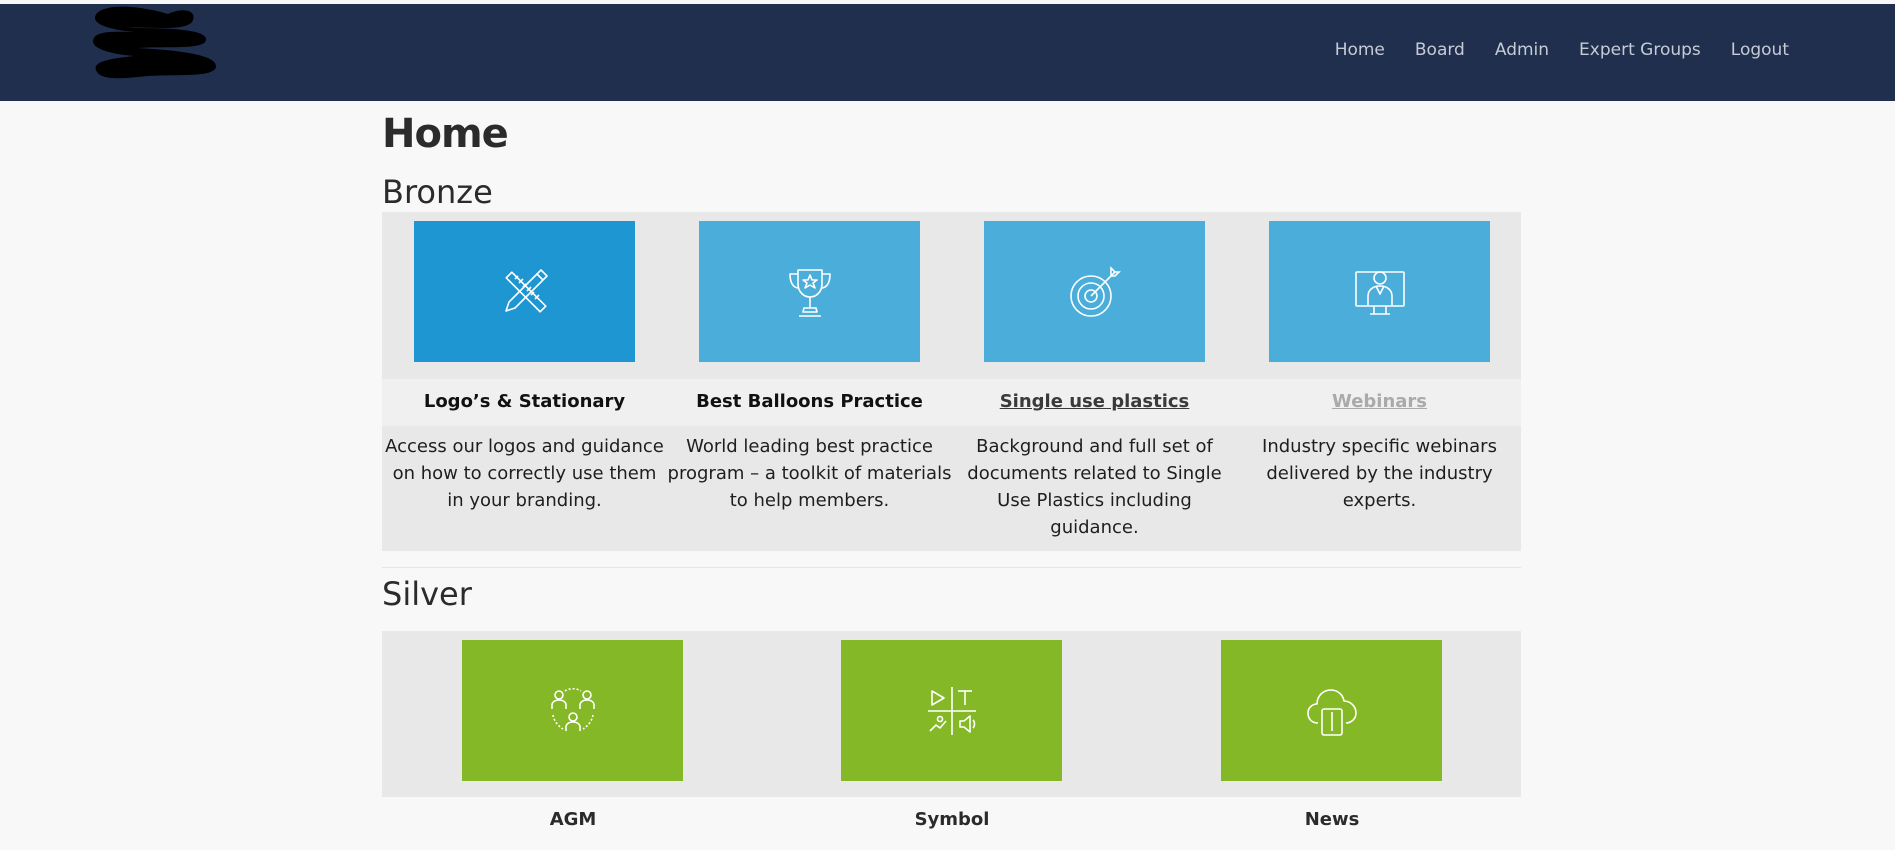 This screenshot has width=1895, height=850. I want to click on logos-stationary-tile, so click(524, 291).